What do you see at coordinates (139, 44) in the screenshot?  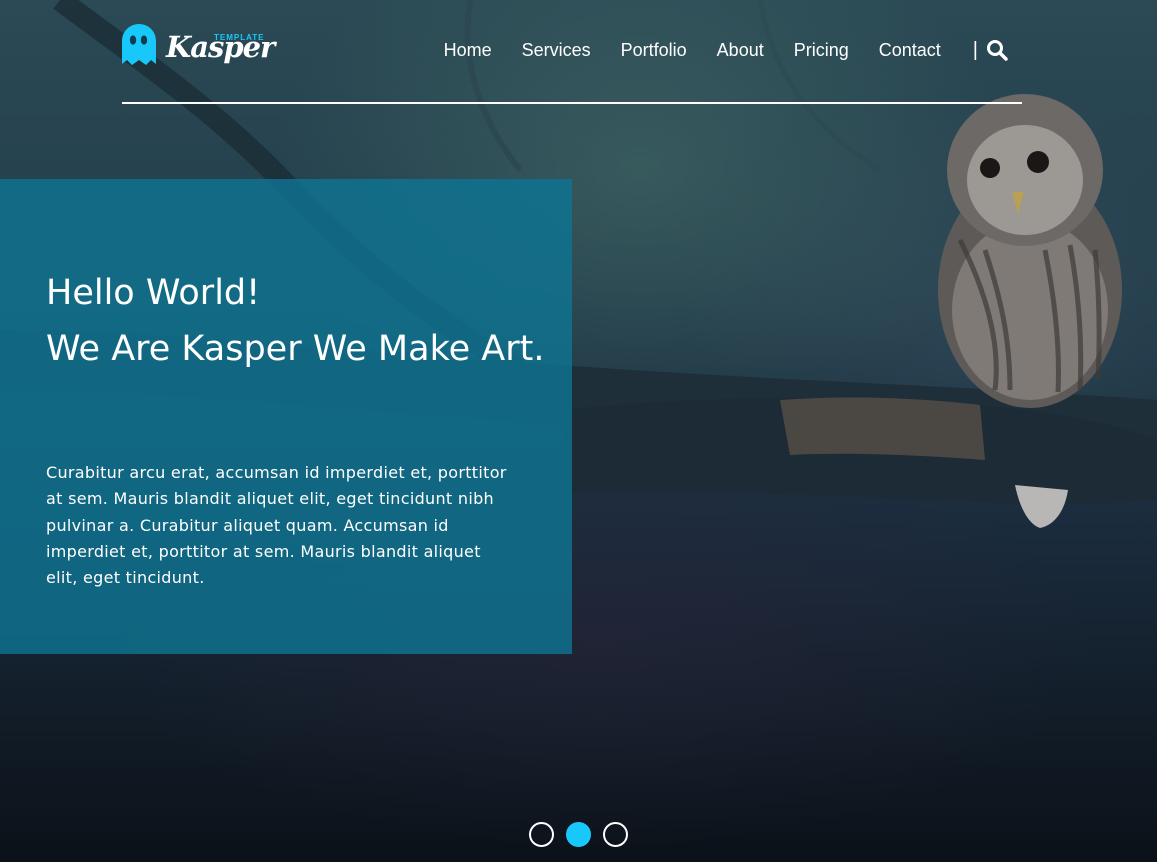 I see `ghost-logo-icon` at bounding box center [139, 44].